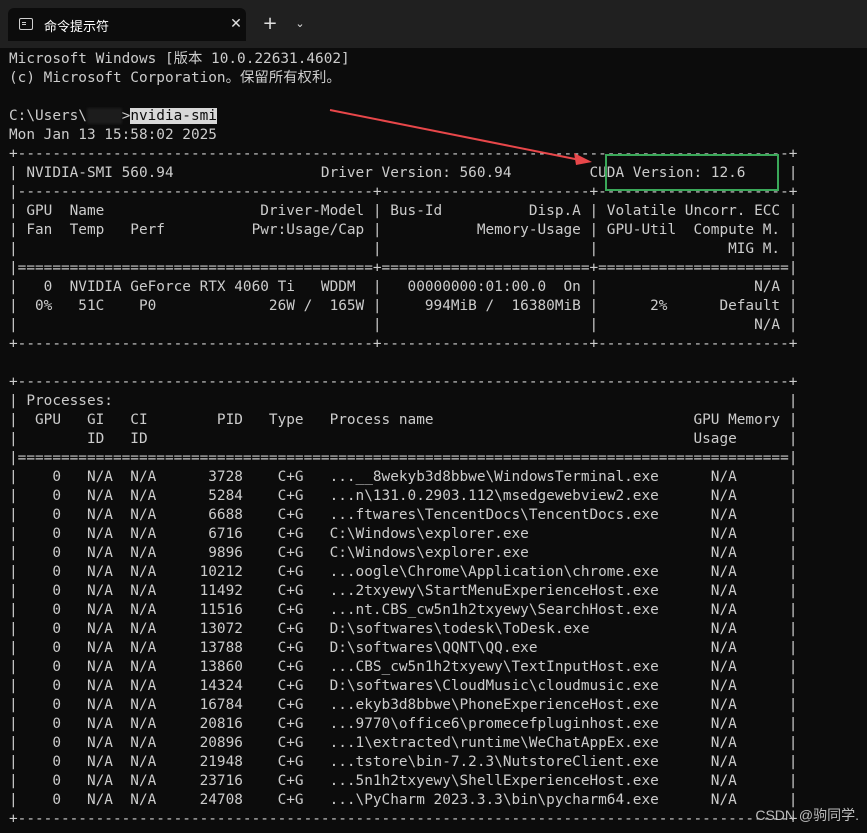 This screenshot has height=833, width=867. What do you see at coordinates (807, 815) in the screenshot?
I see `watermark: CSDN @驹同学.` at bounding box center [807, 815].